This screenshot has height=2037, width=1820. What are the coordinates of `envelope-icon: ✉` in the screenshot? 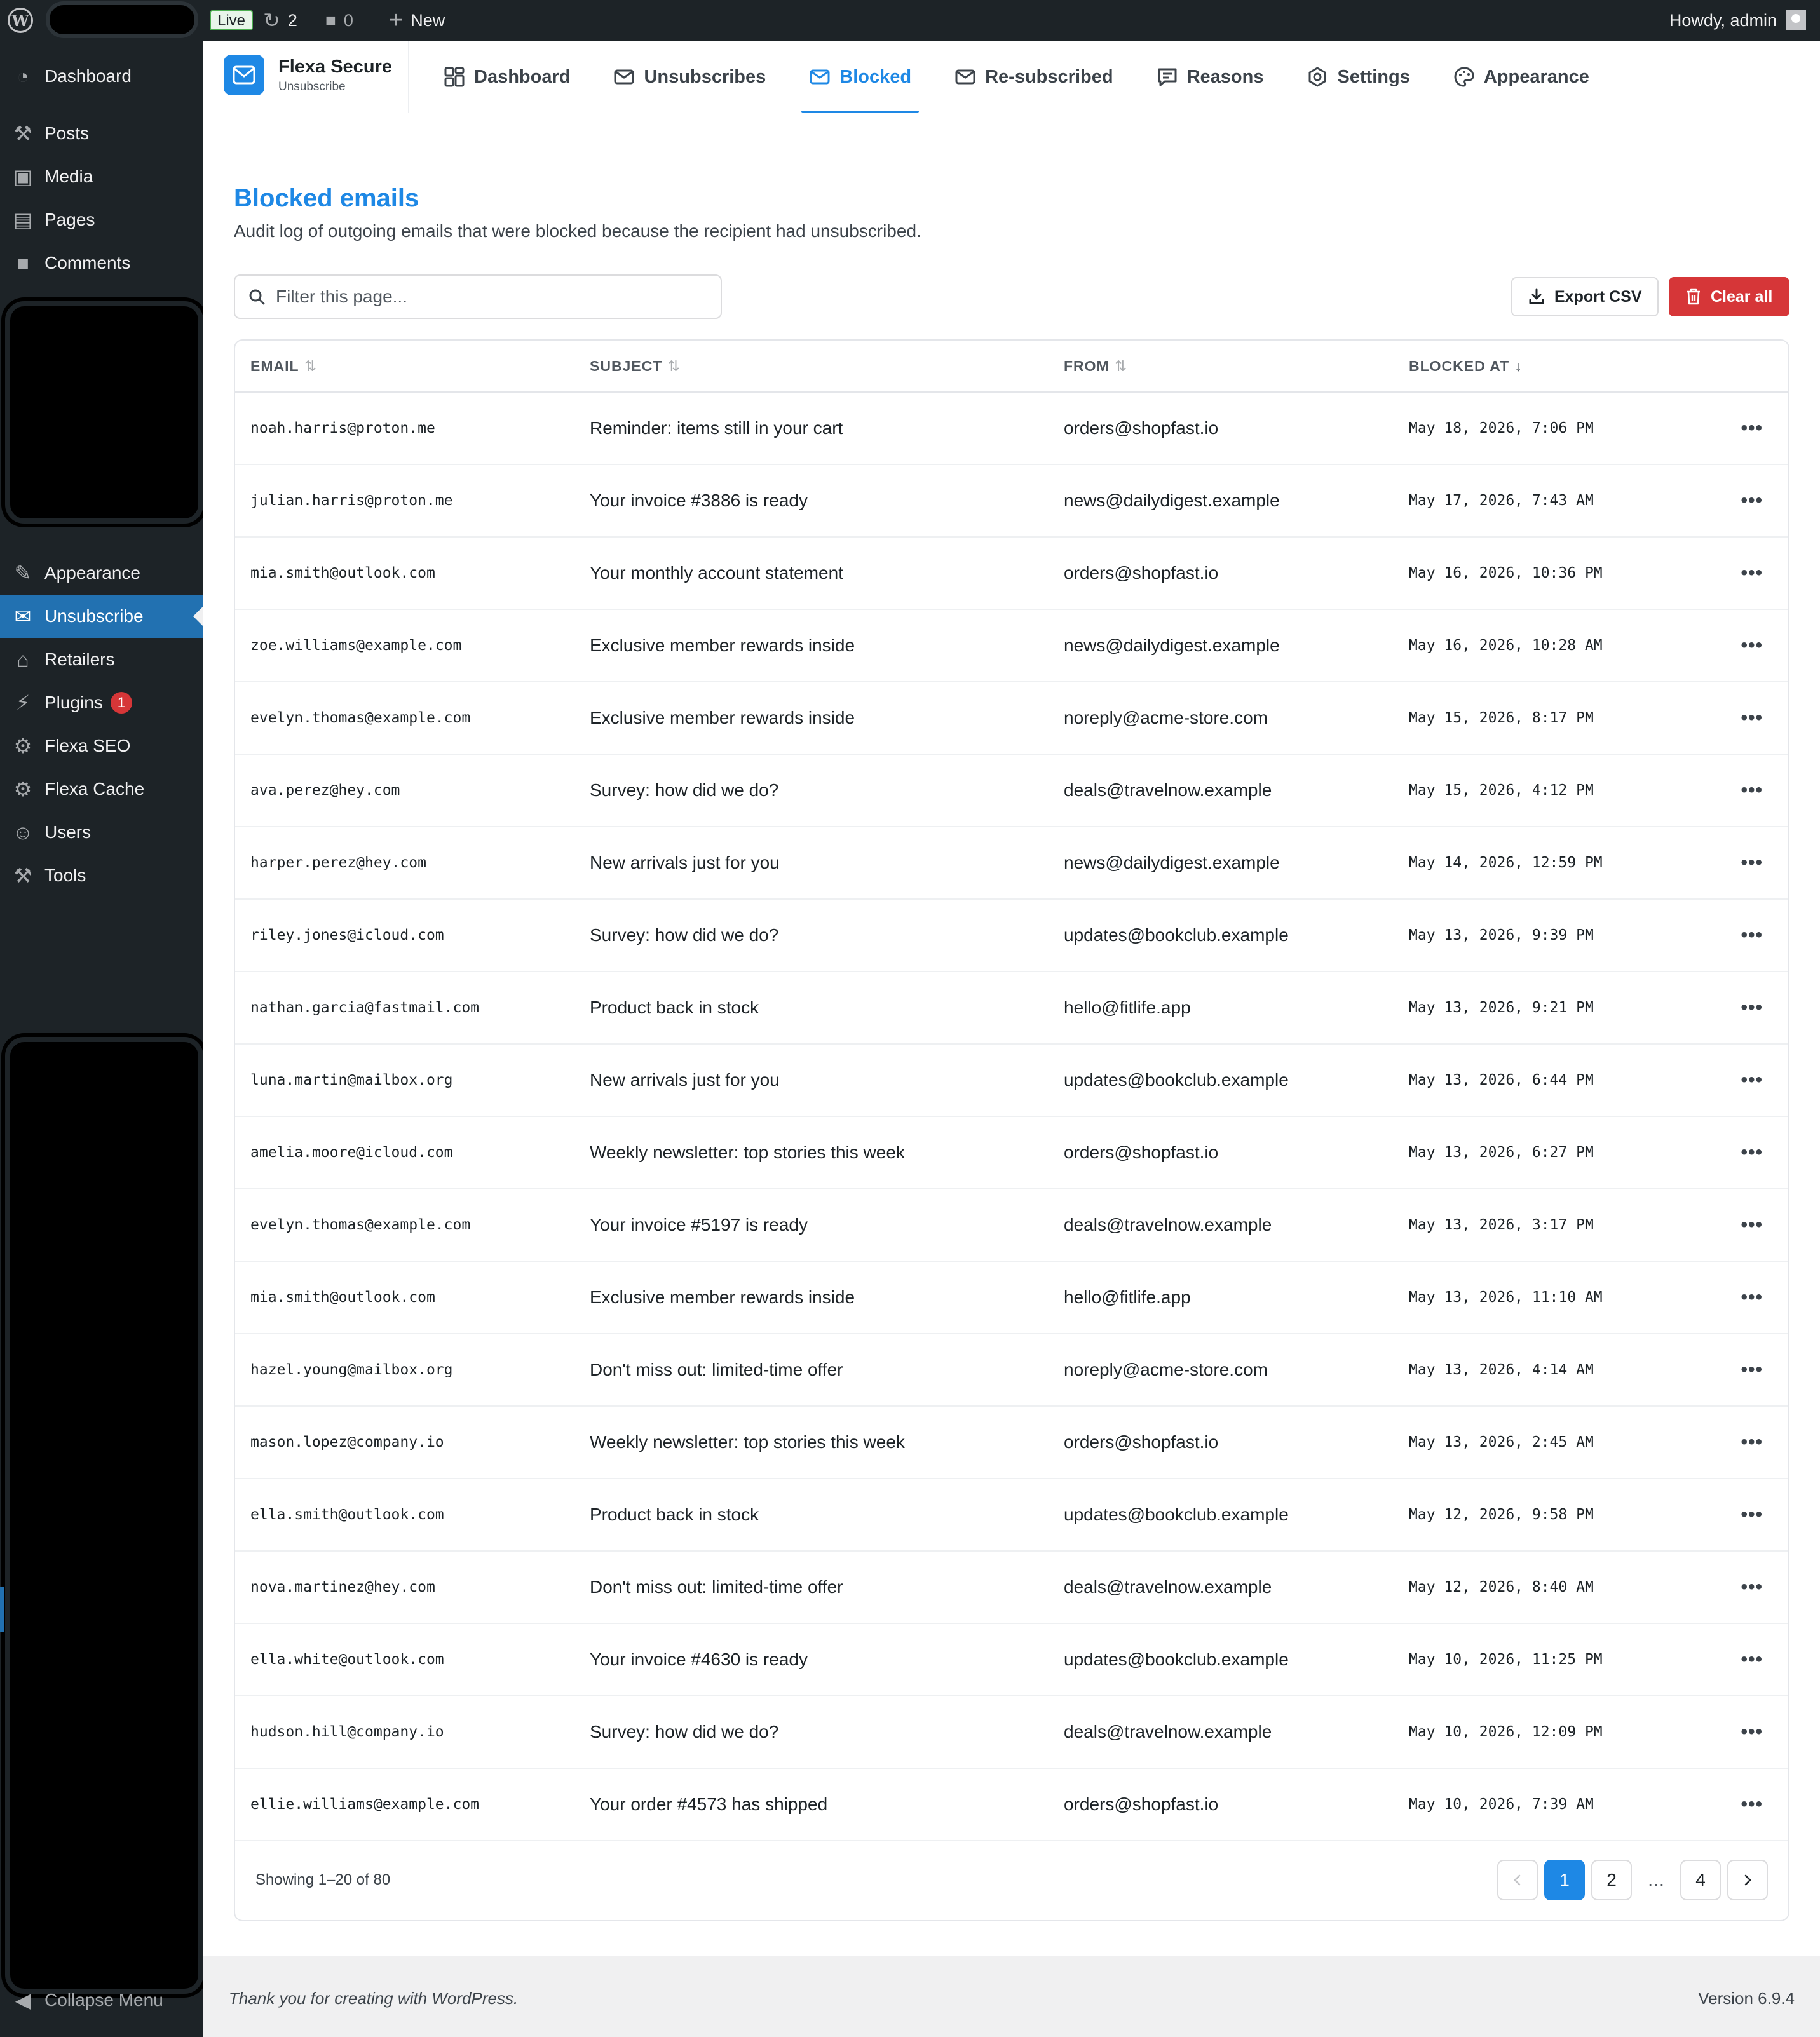 It's located at (23, 616).